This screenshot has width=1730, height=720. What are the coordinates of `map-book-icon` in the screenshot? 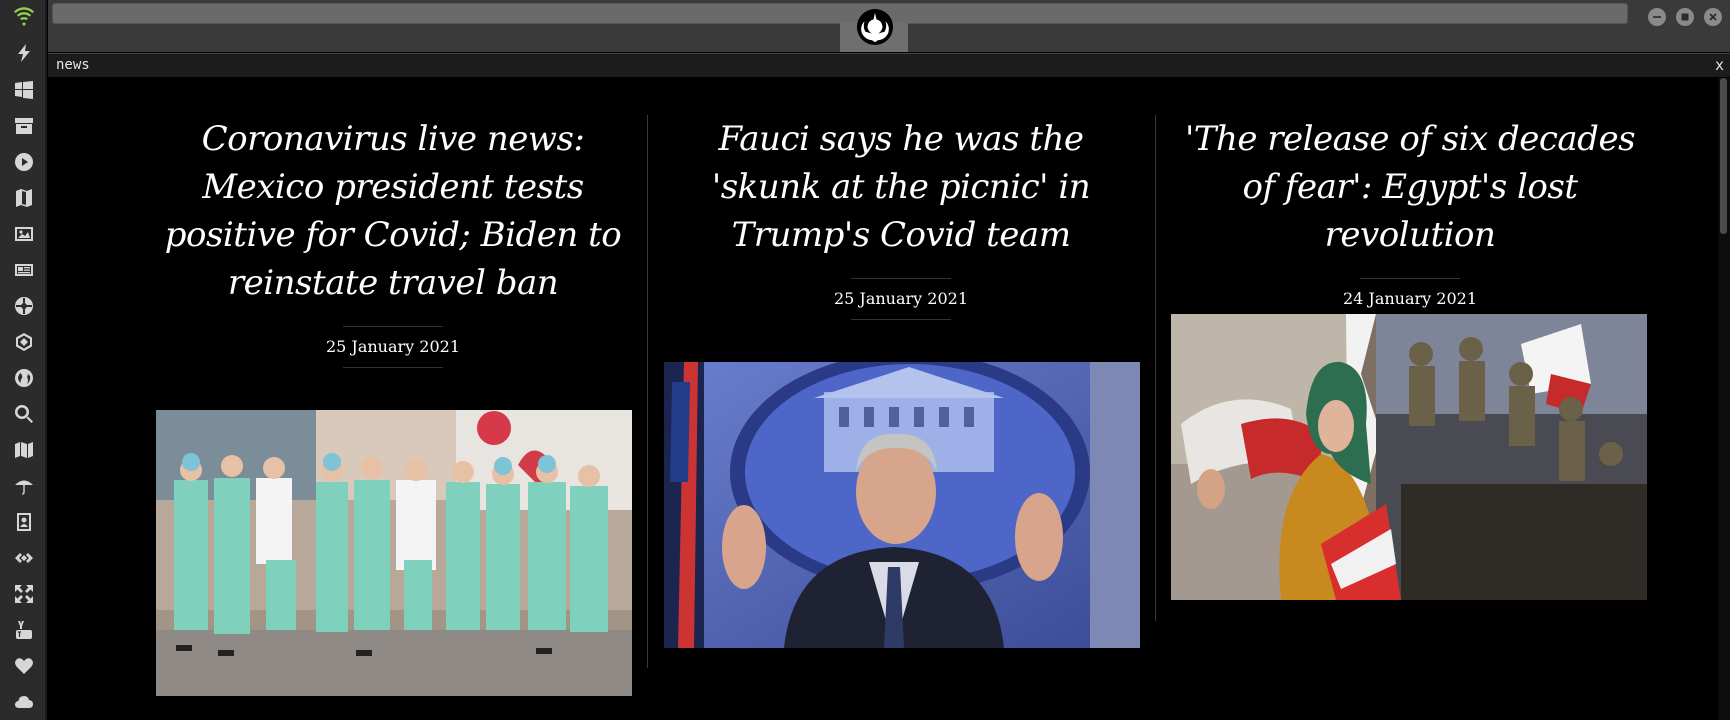 It's located at (24, 198).